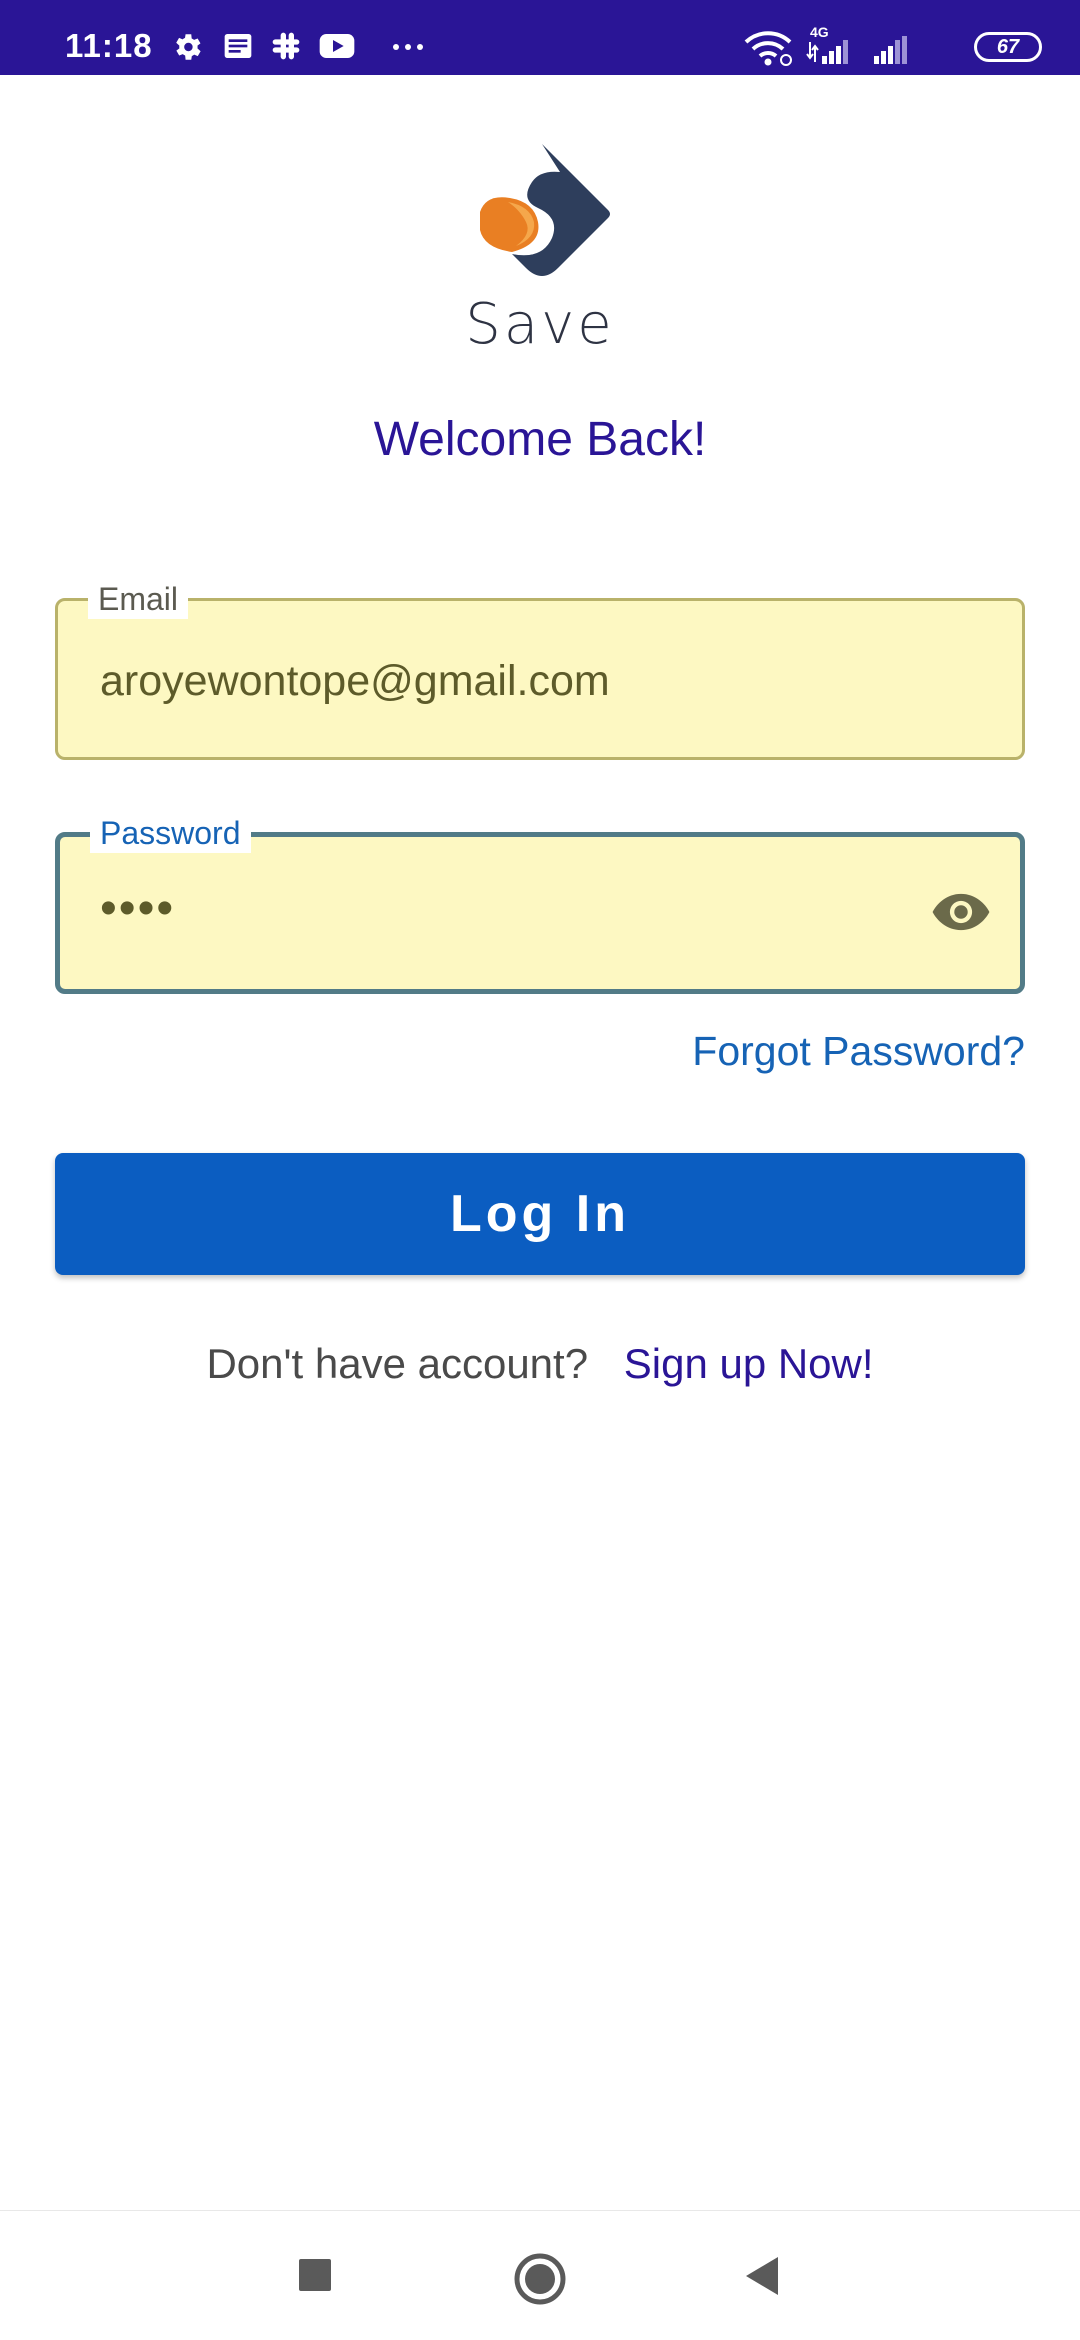 This screenshot has height=2340, width=1080. Describe the element at coordinates (315, 2275) in the screenshot. I see `recents-square-icon` at that location.